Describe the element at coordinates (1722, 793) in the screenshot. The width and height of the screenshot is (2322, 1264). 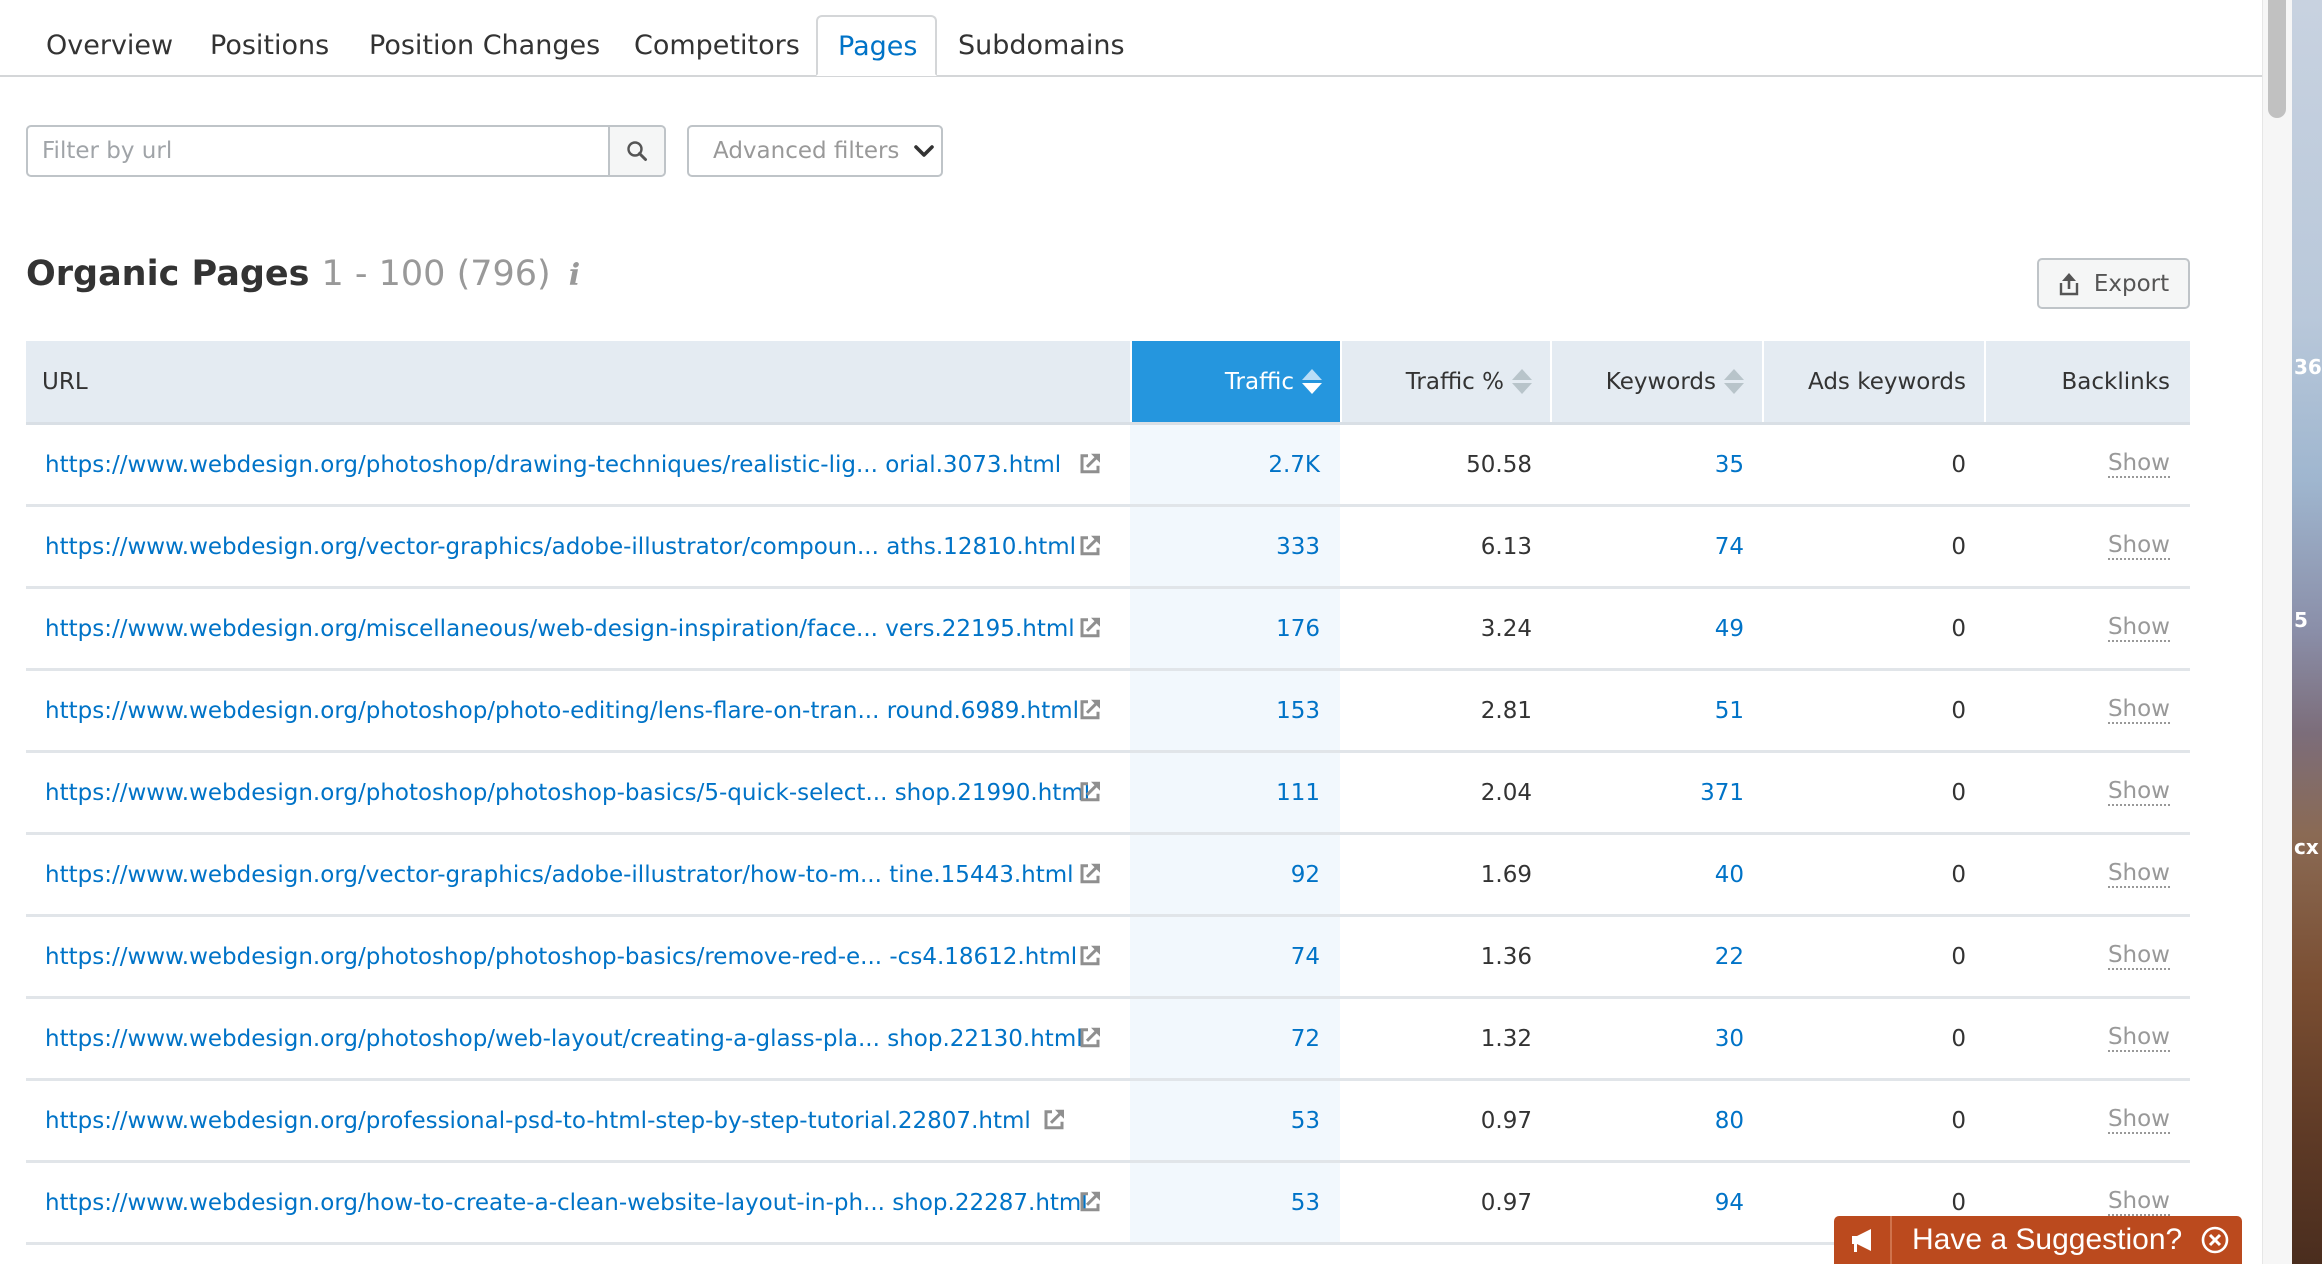
I see `keywords-value-link: 371` at that location.